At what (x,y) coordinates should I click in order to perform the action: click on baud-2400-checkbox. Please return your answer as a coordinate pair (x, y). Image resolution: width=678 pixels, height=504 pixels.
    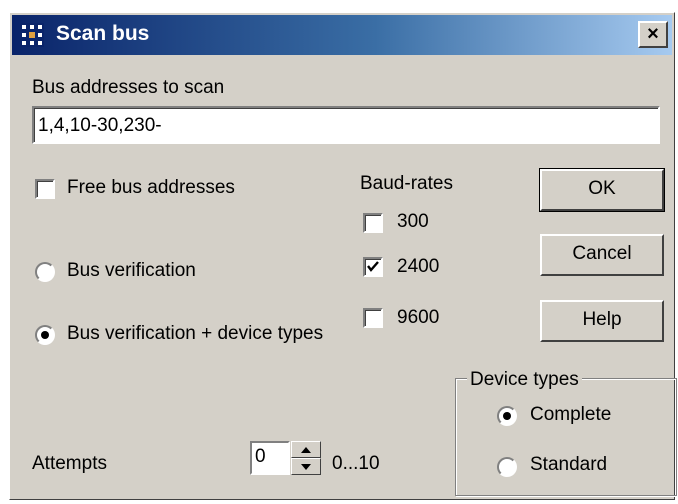
    Looking at the image, I should click on (373, 267).